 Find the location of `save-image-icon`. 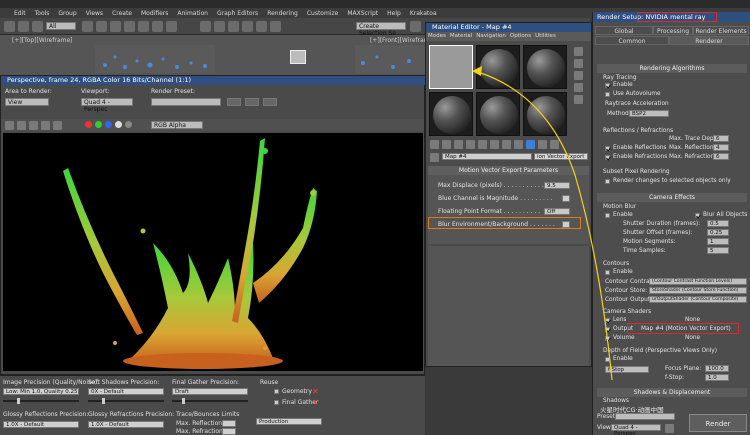

save-image-icon is located at coordinates (9, 125).